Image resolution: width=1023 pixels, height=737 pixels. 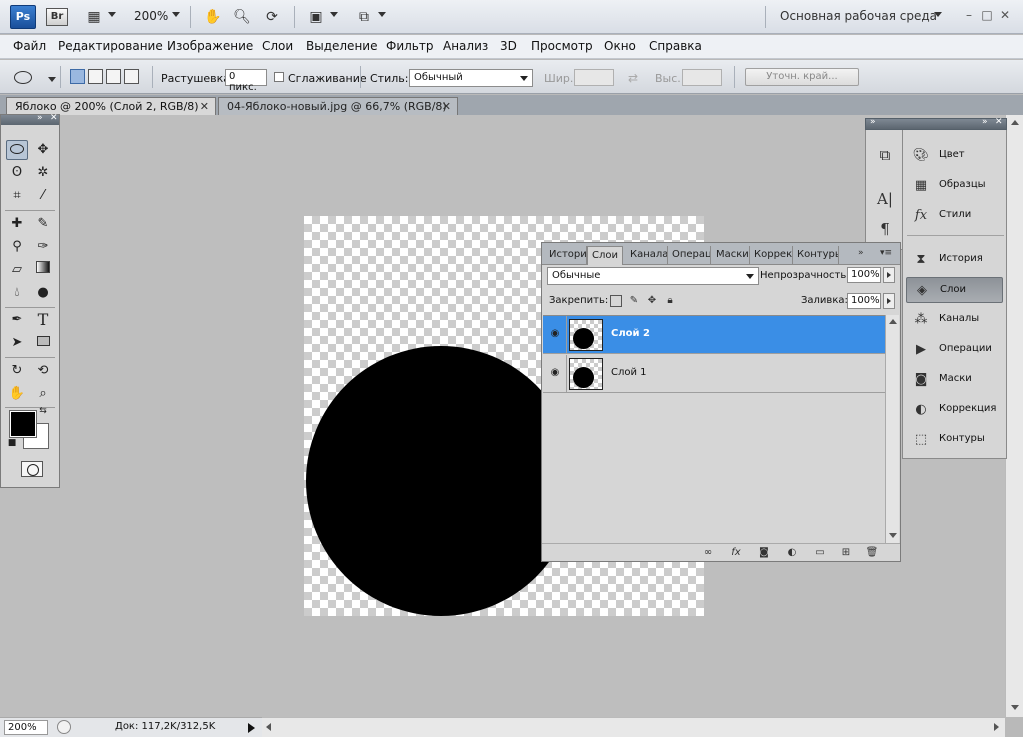 What do you see at coordinates (594, 77) in the screenshot?
I see `width-input` at bounding box center [594, 77].